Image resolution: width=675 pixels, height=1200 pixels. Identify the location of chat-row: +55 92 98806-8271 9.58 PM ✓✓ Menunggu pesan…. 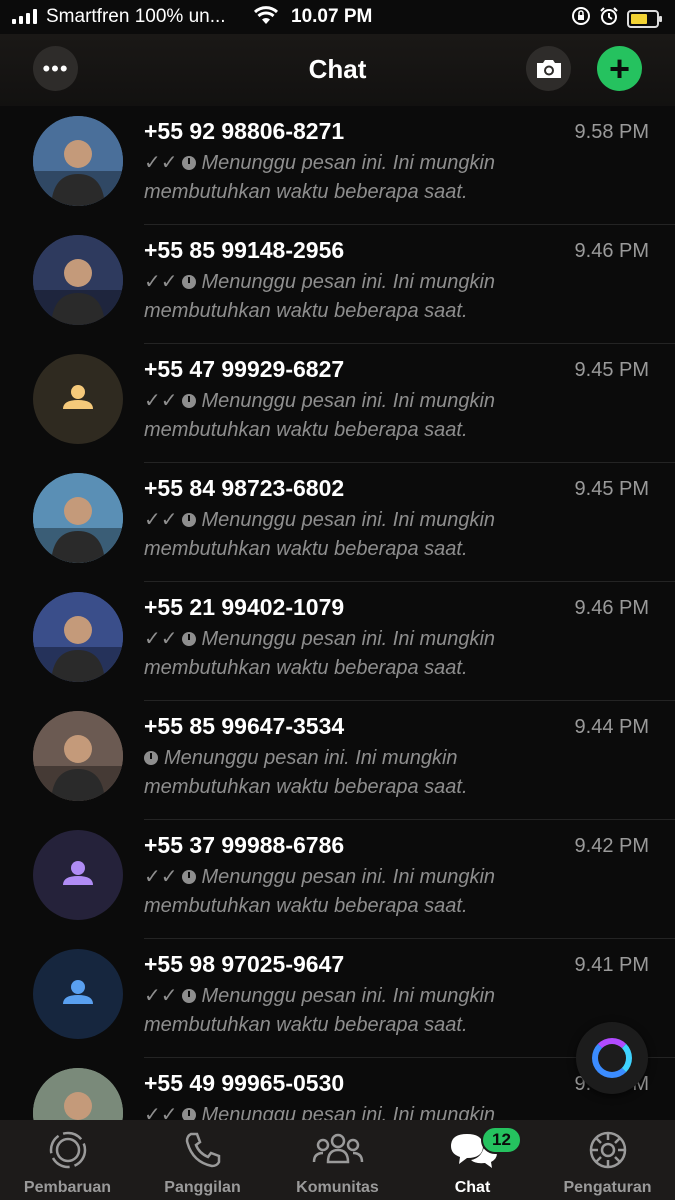
(337, 165).